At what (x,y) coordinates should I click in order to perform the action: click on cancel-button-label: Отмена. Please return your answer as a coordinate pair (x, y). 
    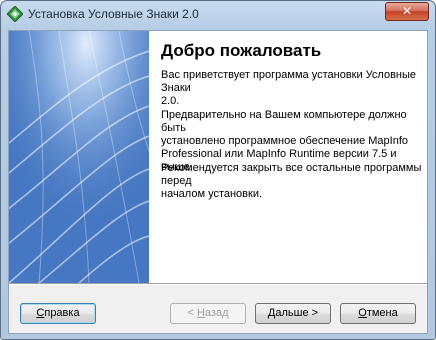
    Looking at the image, I should click on (377, 313).